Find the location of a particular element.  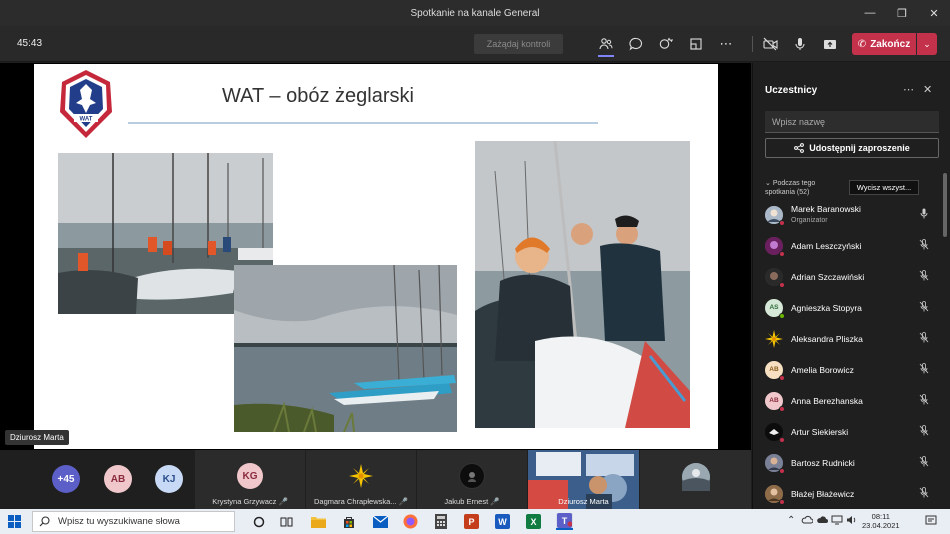

avatar: KJ is located at coordinates (169, 479).